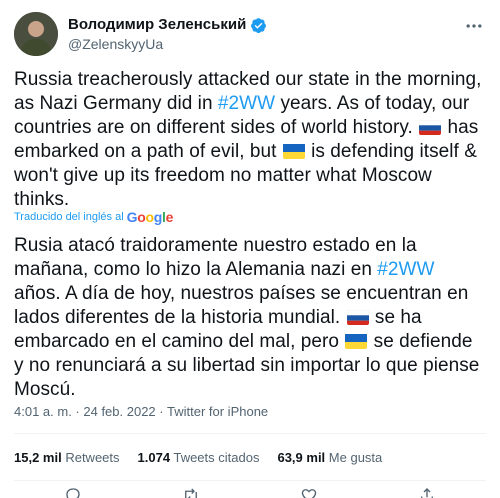 This screenshot has height=498, width=500. What do you see at coordinates (301, 457) in the screenshot?
I see `likes-count: 63,9 mil` at bounding box center [301, 457].